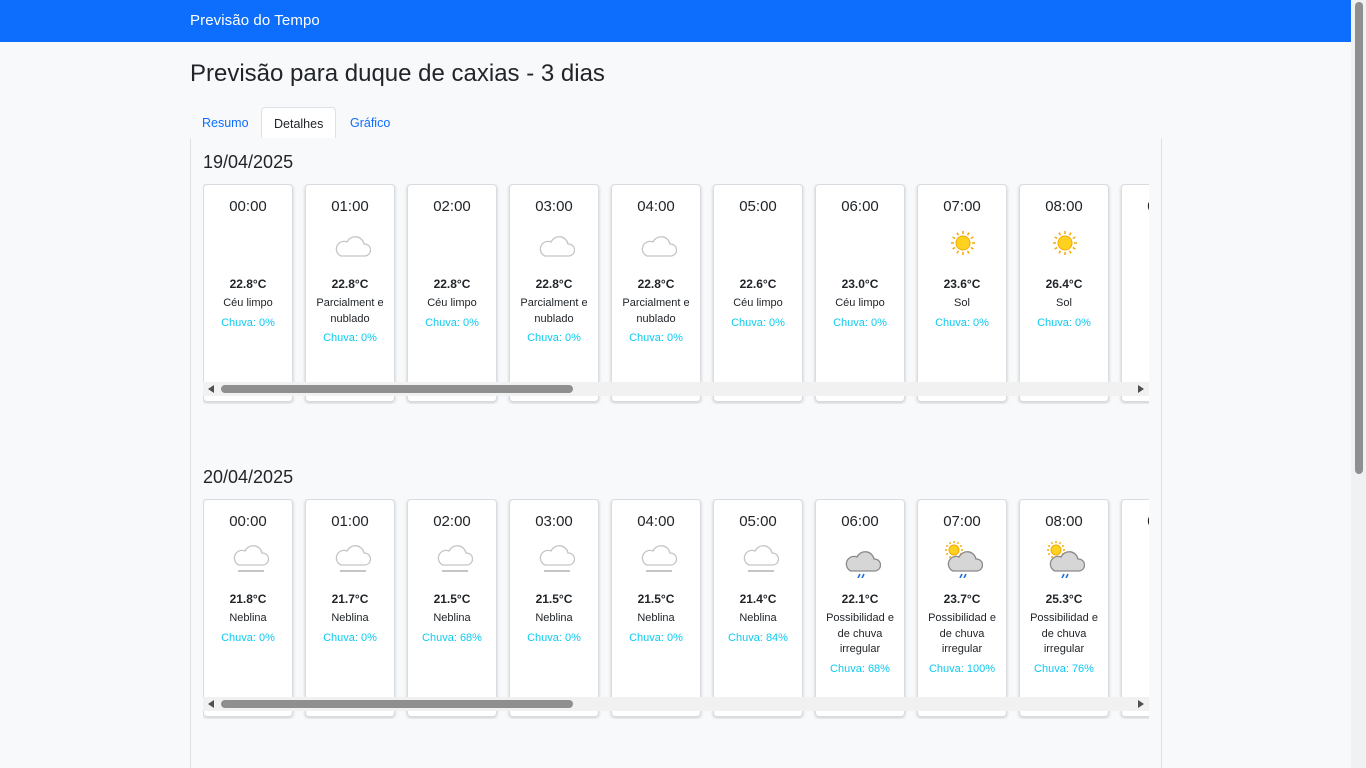  Describe the element at coordinates (1064, 206) in the screenshot. I see `hour-time: 08:00` at that location.